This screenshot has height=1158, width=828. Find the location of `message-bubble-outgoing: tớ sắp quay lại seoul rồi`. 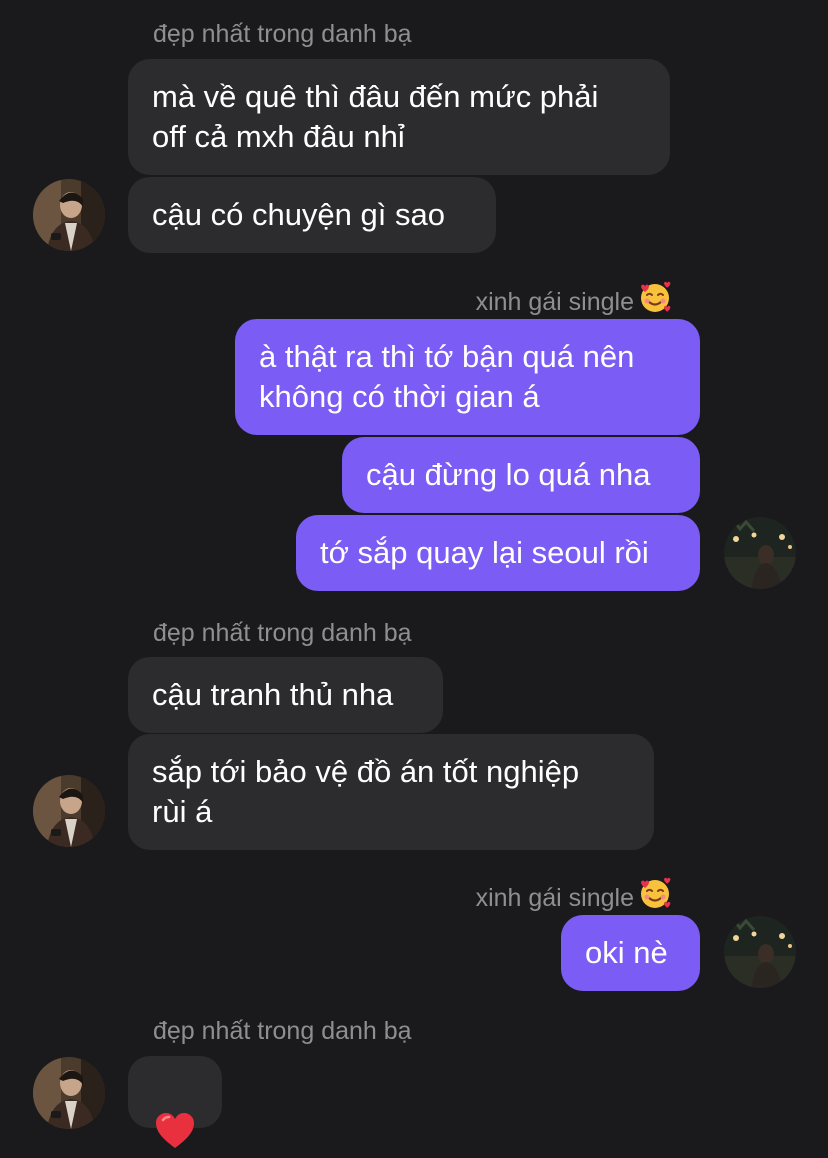

message-bubble-outgoing: tớ sắp quay lại seoul rồi is located at coordinates (498, 553).